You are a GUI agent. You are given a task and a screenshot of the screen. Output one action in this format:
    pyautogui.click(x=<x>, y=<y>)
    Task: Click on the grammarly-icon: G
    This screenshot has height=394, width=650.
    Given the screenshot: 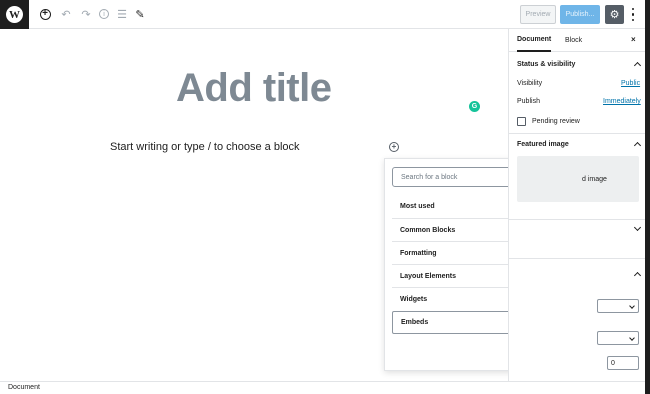 What is the action you would take?
    pyautogui.click(x=474, y=106)
    